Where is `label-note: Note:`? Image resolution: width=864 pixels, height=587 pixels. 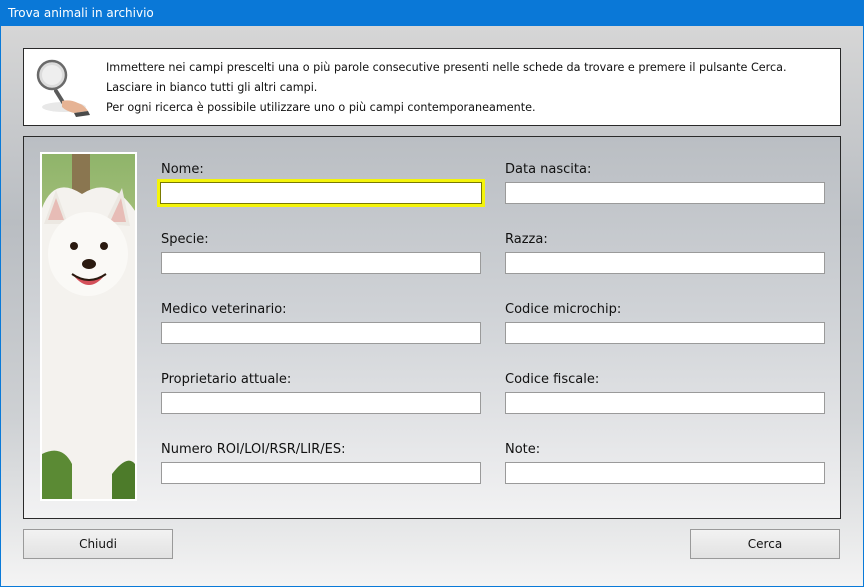
label-note: Note: is located at coordinates (523, 449).